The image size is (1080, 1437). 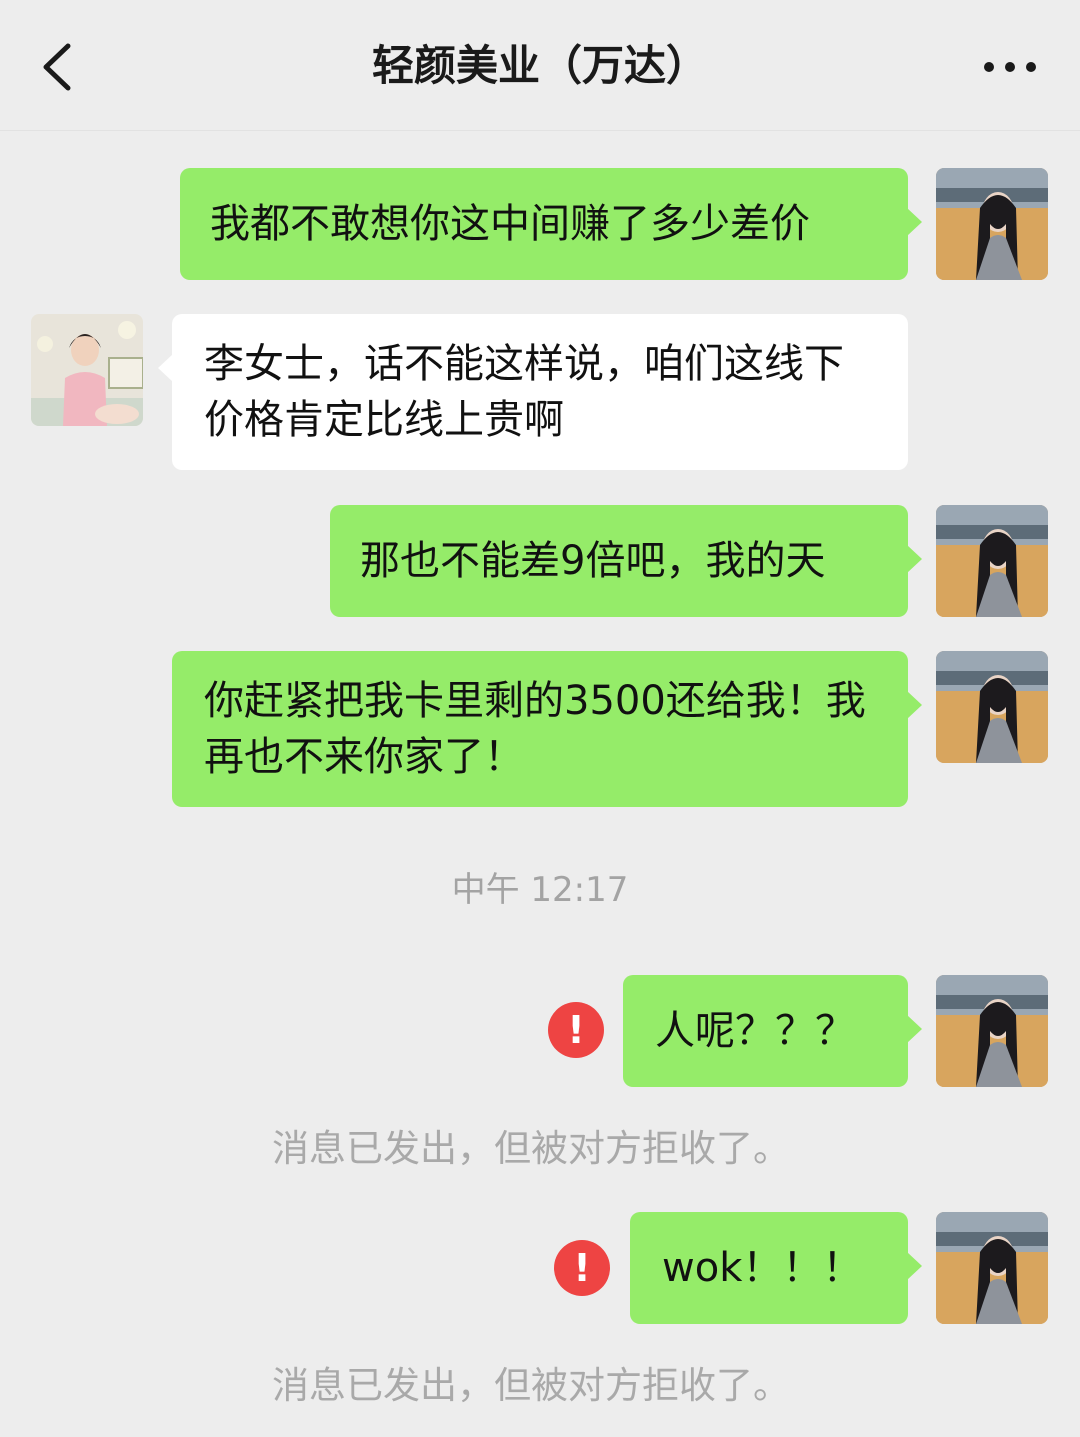 What do you see at coordinates (1012, 67) in the screenshot?
I see `more-button` at bounding box center [1012, 67].